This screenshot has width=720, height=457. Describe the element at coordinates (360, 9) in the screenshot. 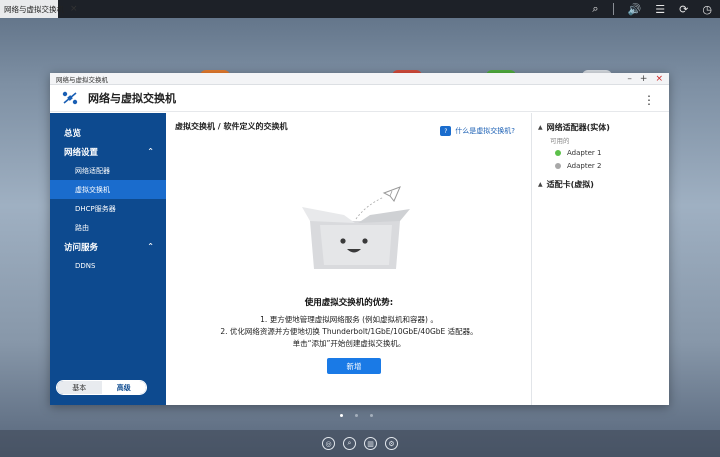

I see `taskbar: 网络与虚拟交换机 × ⌕ 🔊 ☰ ⟳ ◷` at that location.